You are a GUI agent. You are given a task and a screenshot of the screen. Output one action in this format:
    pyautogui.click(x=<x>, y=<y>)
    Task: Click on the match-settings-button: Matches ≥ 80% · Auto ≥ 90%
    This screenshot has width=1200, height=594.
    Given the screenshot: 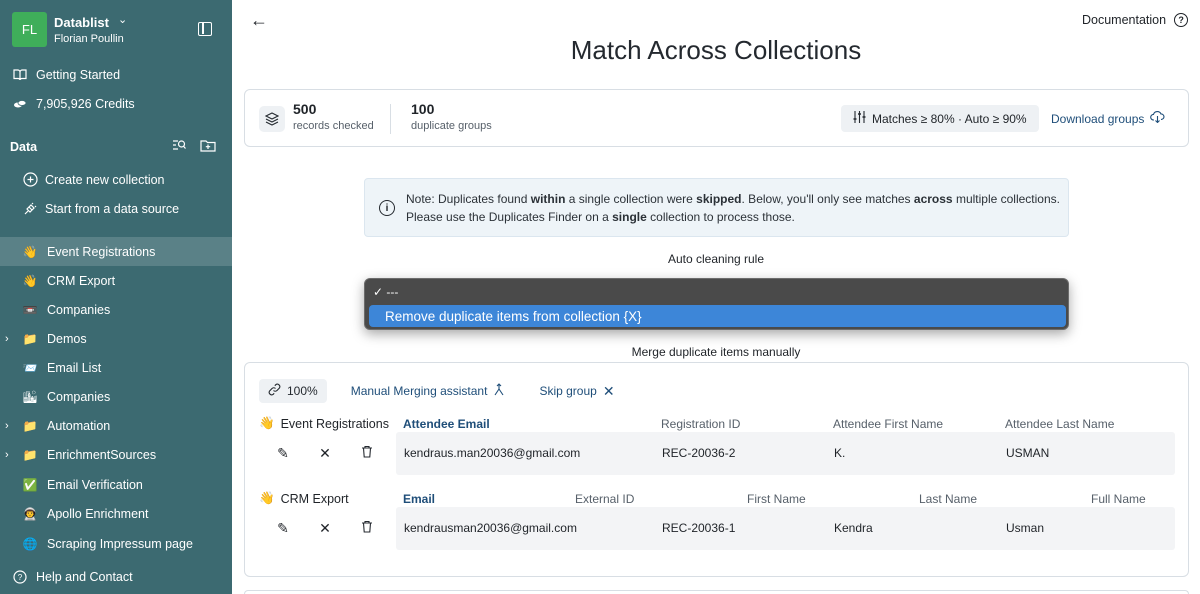 What is the action you would take?
    pyautogui.click(x=940, y=118)
    